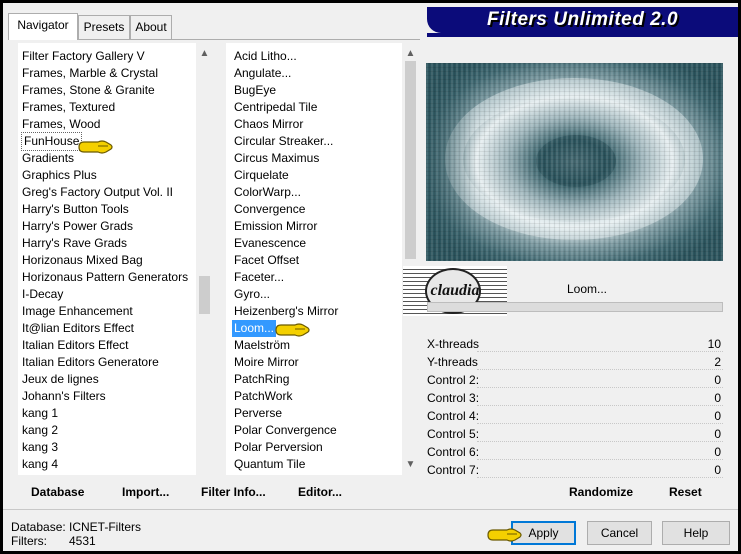 This screenshot has height=554, width=741. I want to click on footer-divider, so click(370, 509).